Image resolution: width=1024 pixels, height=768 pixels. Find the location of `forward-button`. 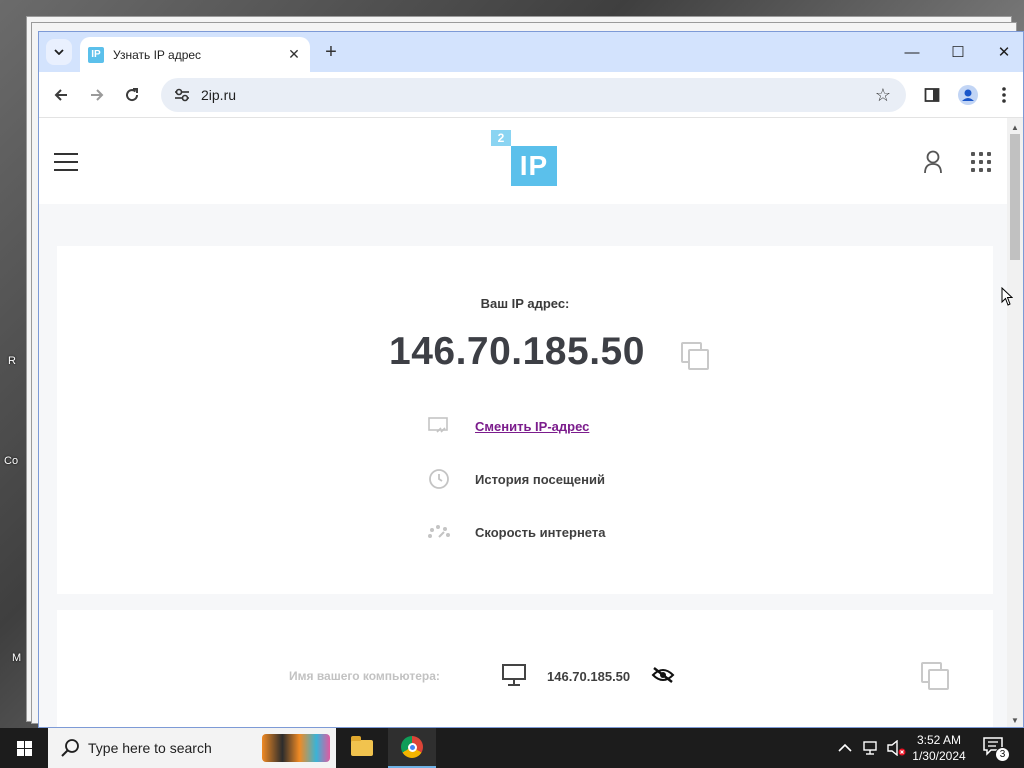

forward-button is located at coordinates (97, 95).